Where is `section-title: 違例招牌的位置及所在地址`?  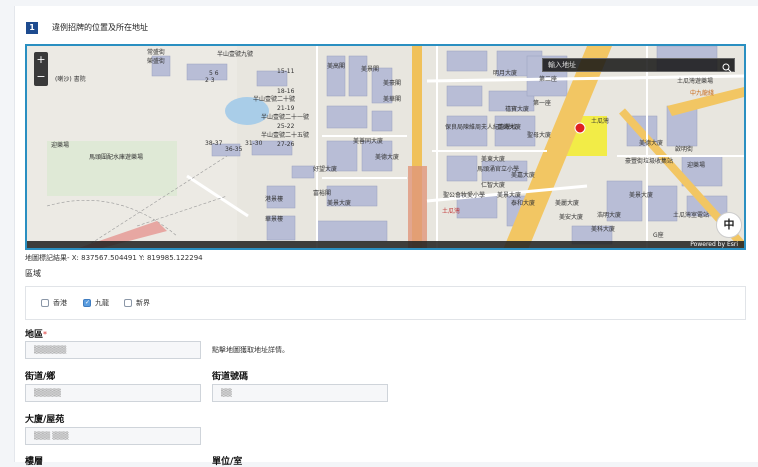 section-title: 違例招牌的位置及所在地址 is located at coordinates (100, 27).